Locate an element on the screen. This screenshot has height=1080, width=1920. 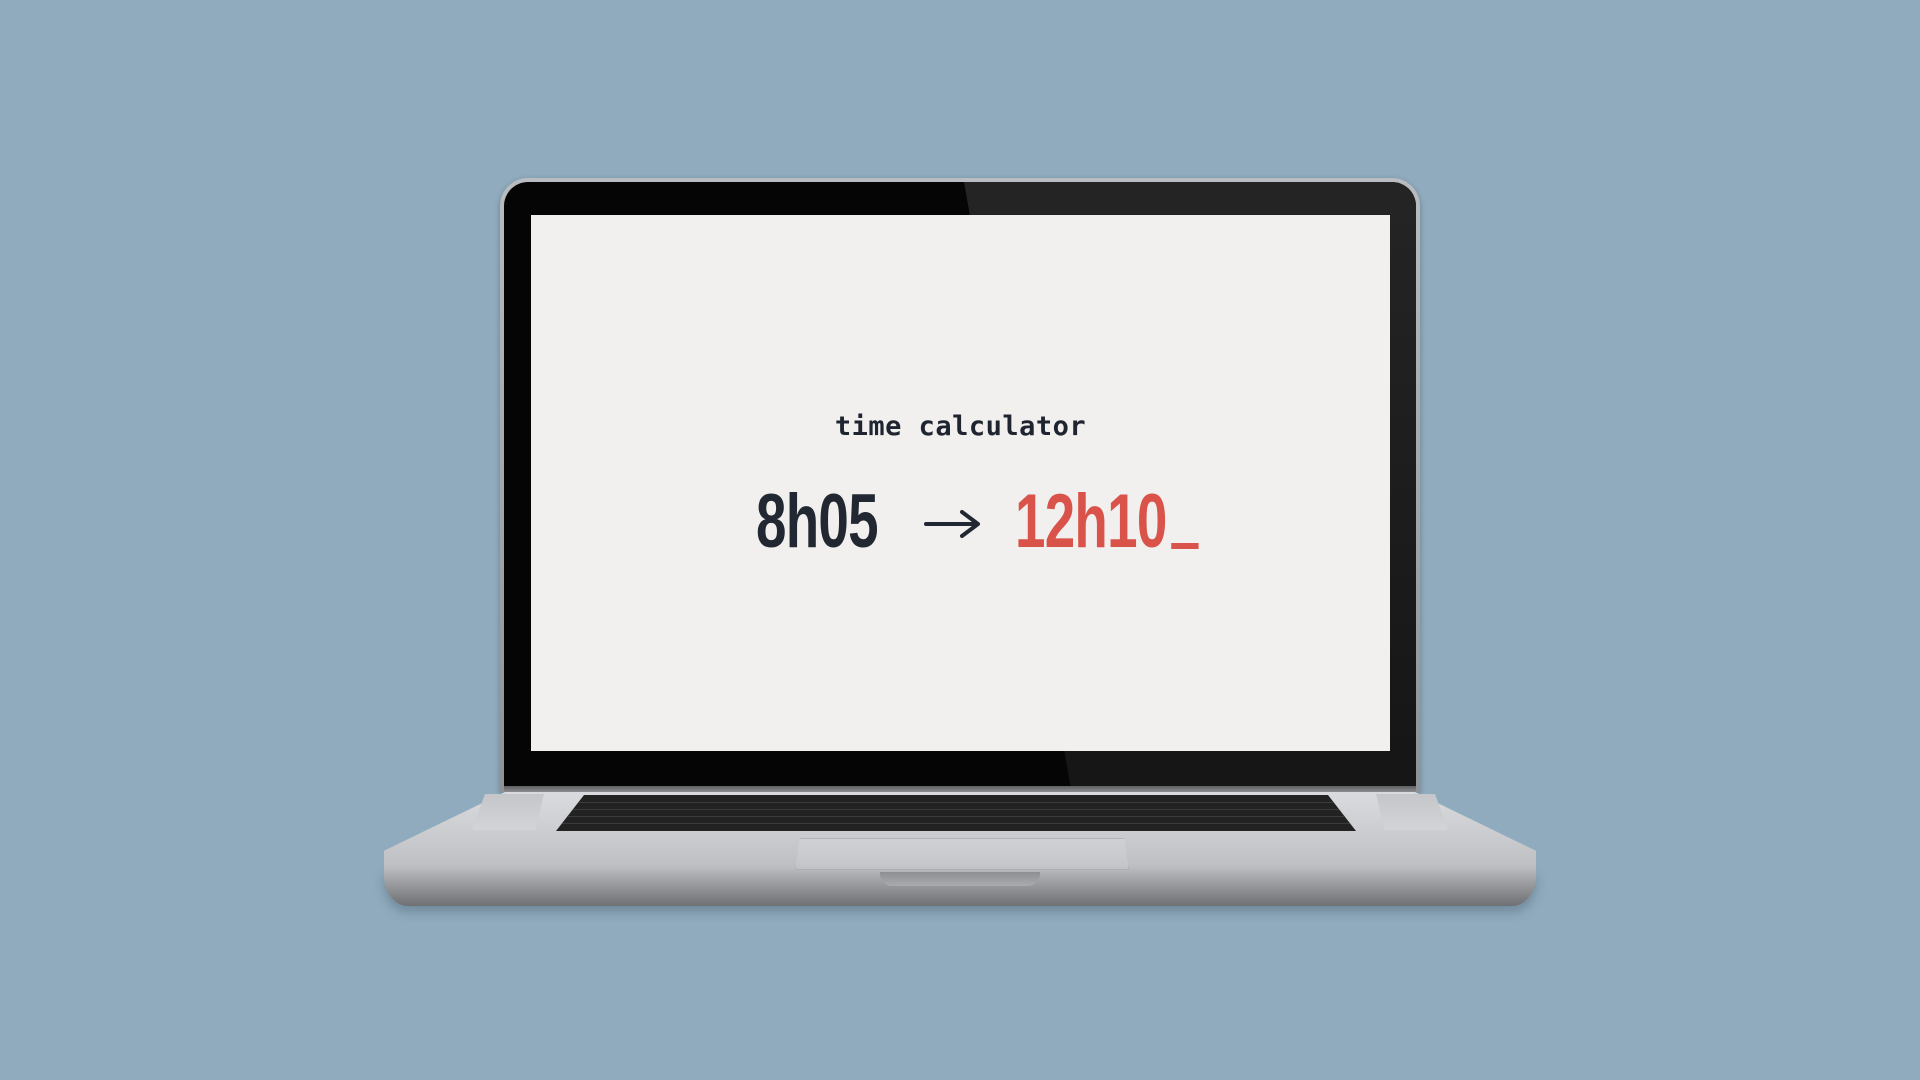
result-time-value: 12h10 is located at coordinates (1091, 521).